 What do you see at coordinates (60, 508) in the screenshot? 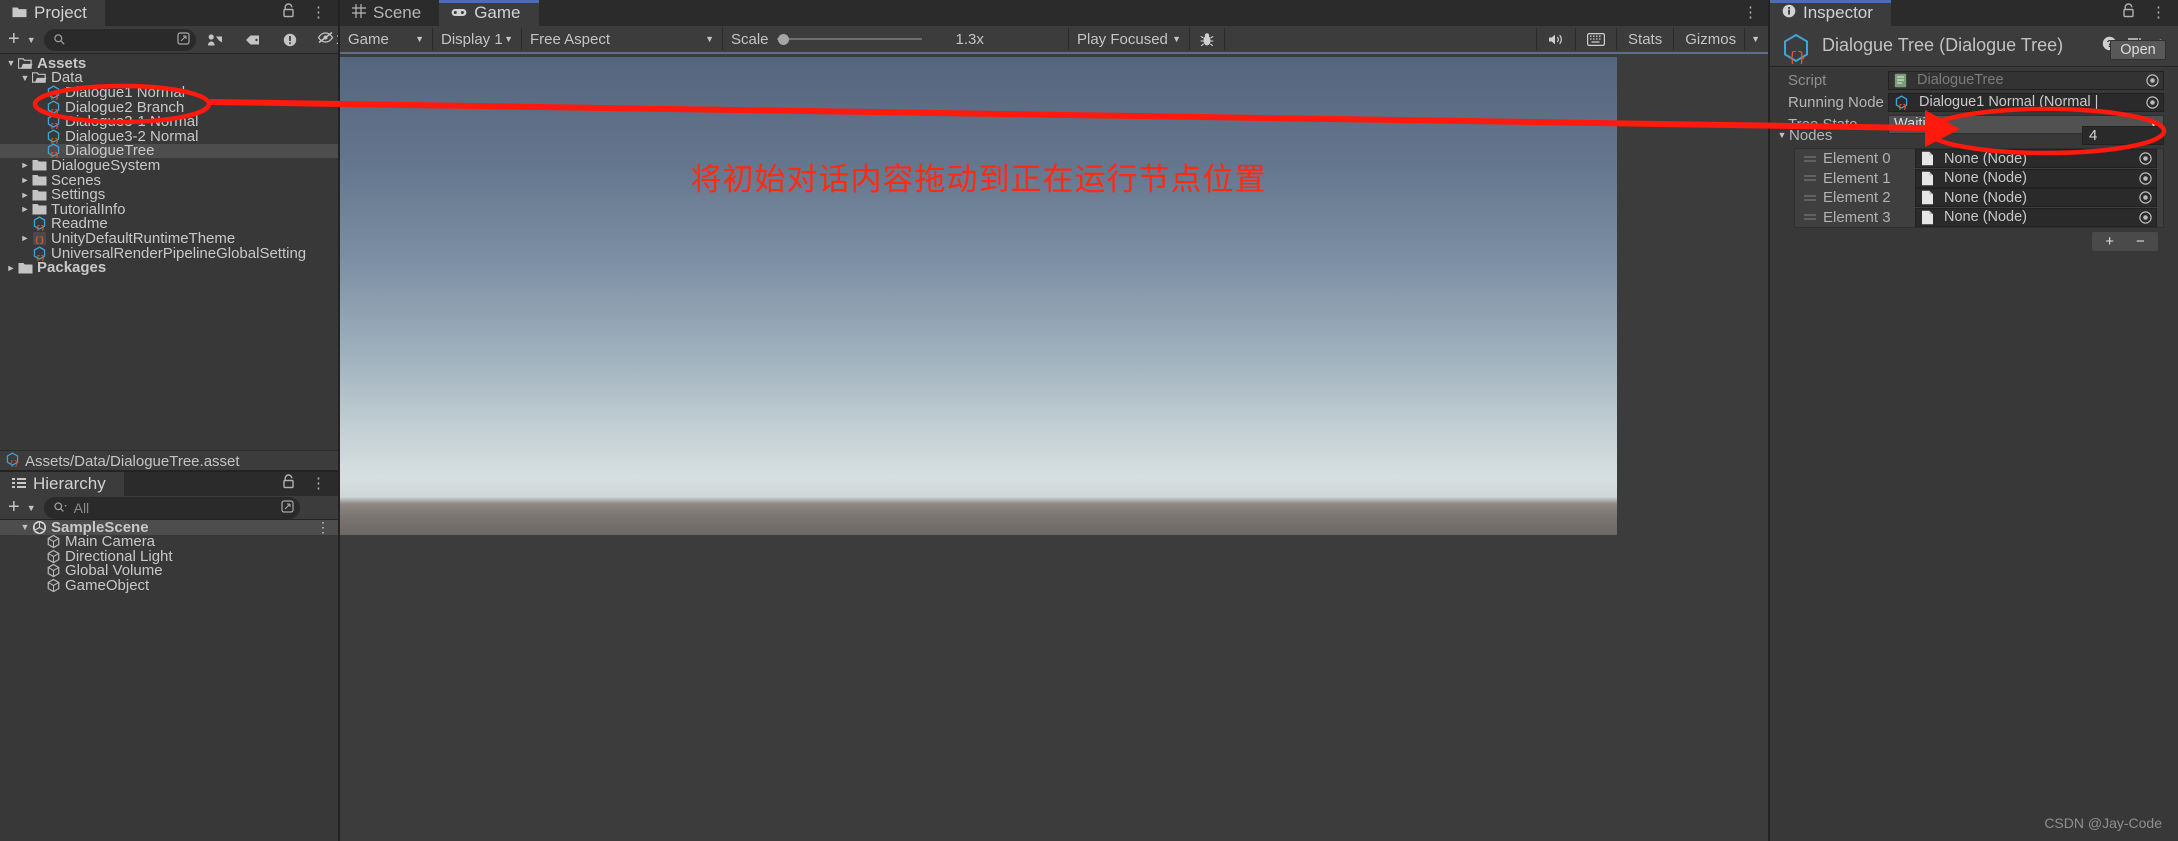
I see `search-filter-icon` at bounding box center [60, 508].